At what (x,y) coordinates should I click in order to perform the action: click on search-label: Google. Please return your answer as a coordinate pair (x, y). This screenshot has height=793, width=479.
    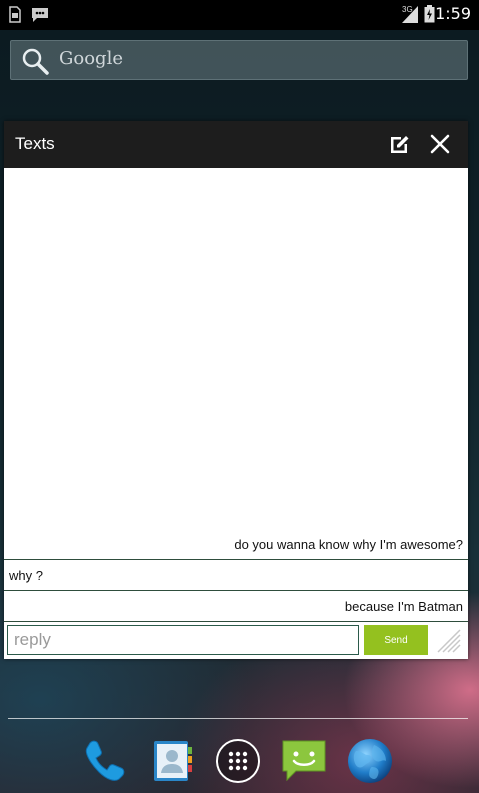
    Looking at the image, I should click on (91, 58).